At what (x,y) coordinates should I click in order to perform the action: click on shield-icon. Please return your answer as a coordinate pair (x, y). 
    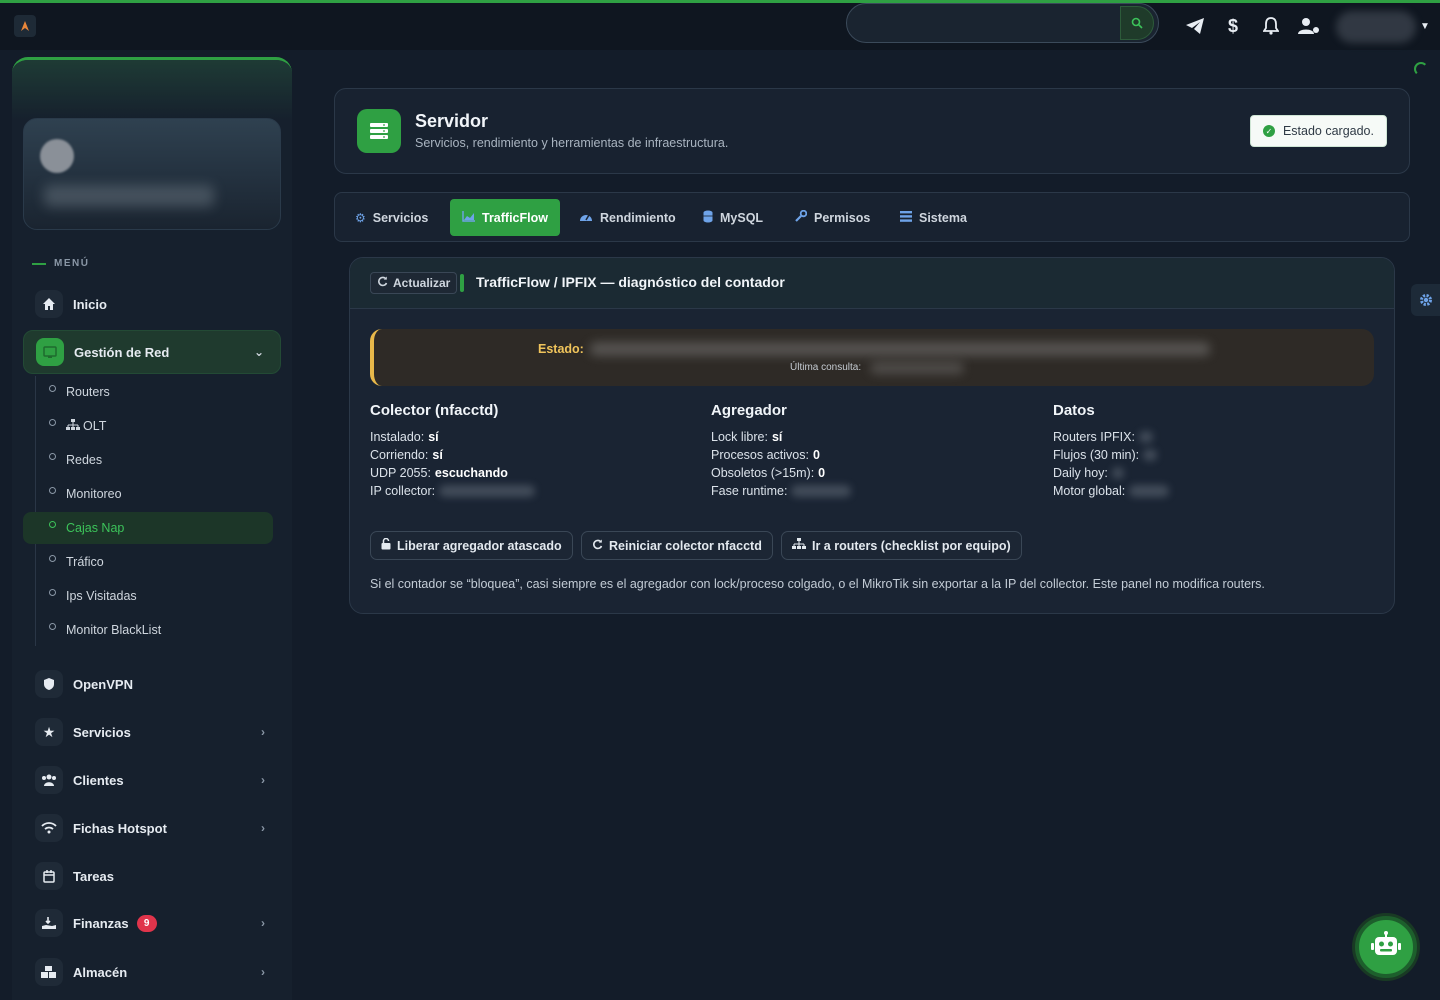
    Looking at the image, I should click on (49, 684).